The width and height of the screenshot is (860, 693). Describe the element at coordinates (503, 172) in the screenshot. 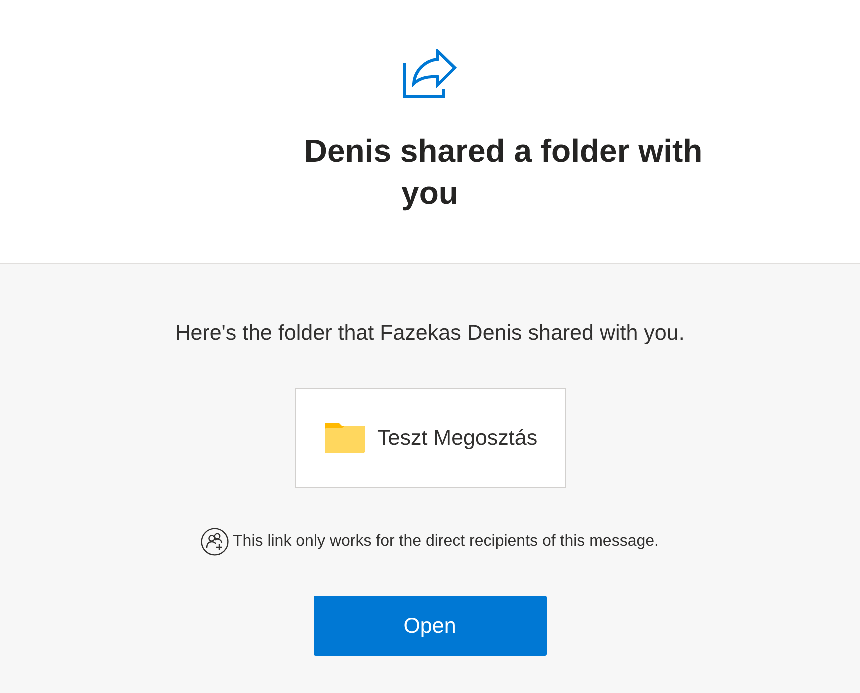

I see `share-title: Denis shared a folder with you` at that location.